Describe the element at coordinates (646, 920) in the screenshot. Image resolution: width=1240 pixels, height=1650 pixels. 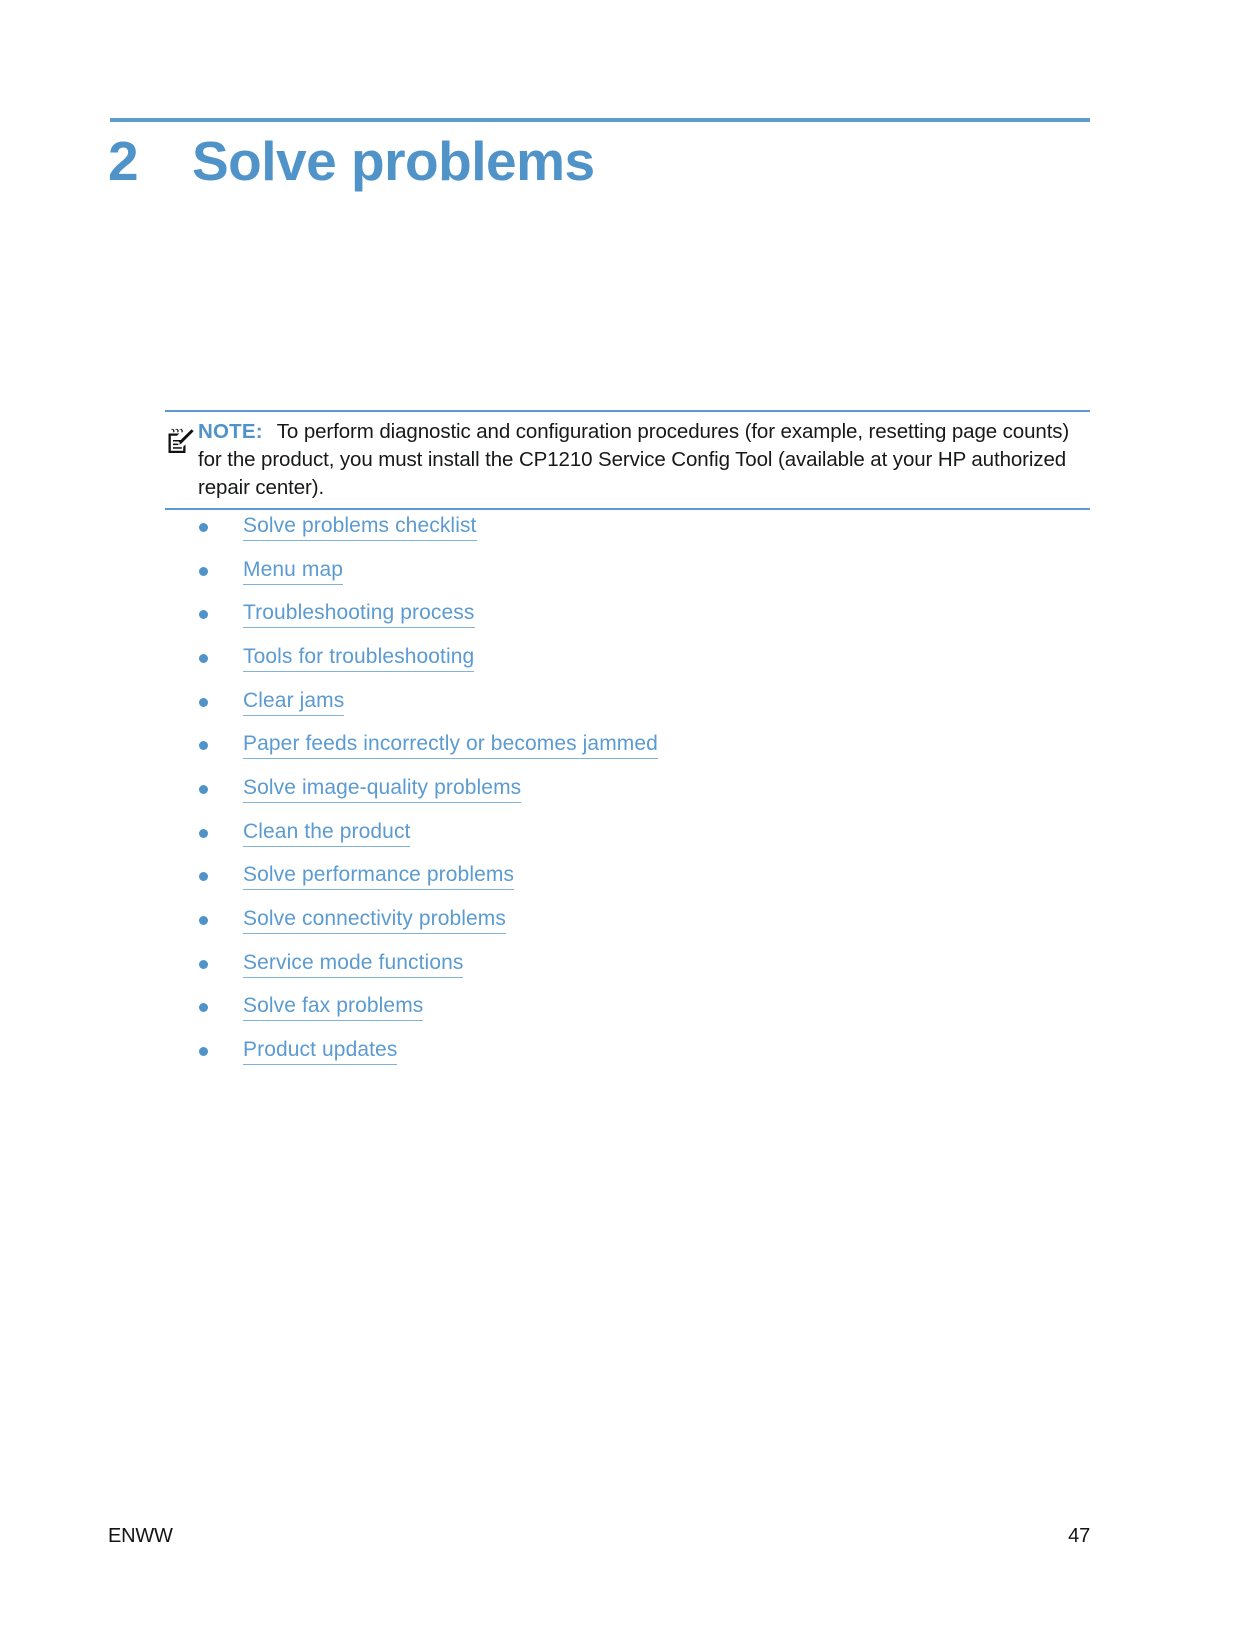
I see `list-item: Solve connectivity problems` at that location.